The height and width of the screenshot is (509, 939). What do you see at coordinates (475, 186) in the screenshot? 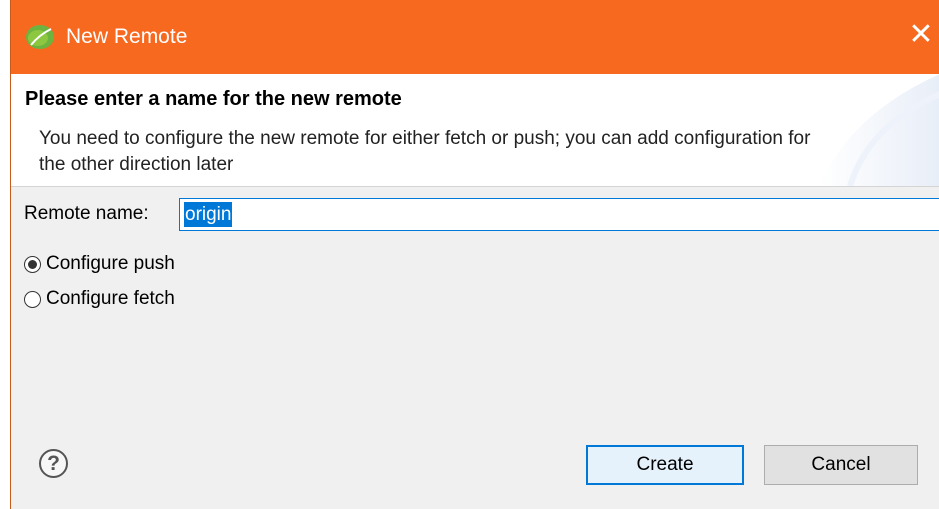
I see `banner-divider` at bounding box center [475, 186].